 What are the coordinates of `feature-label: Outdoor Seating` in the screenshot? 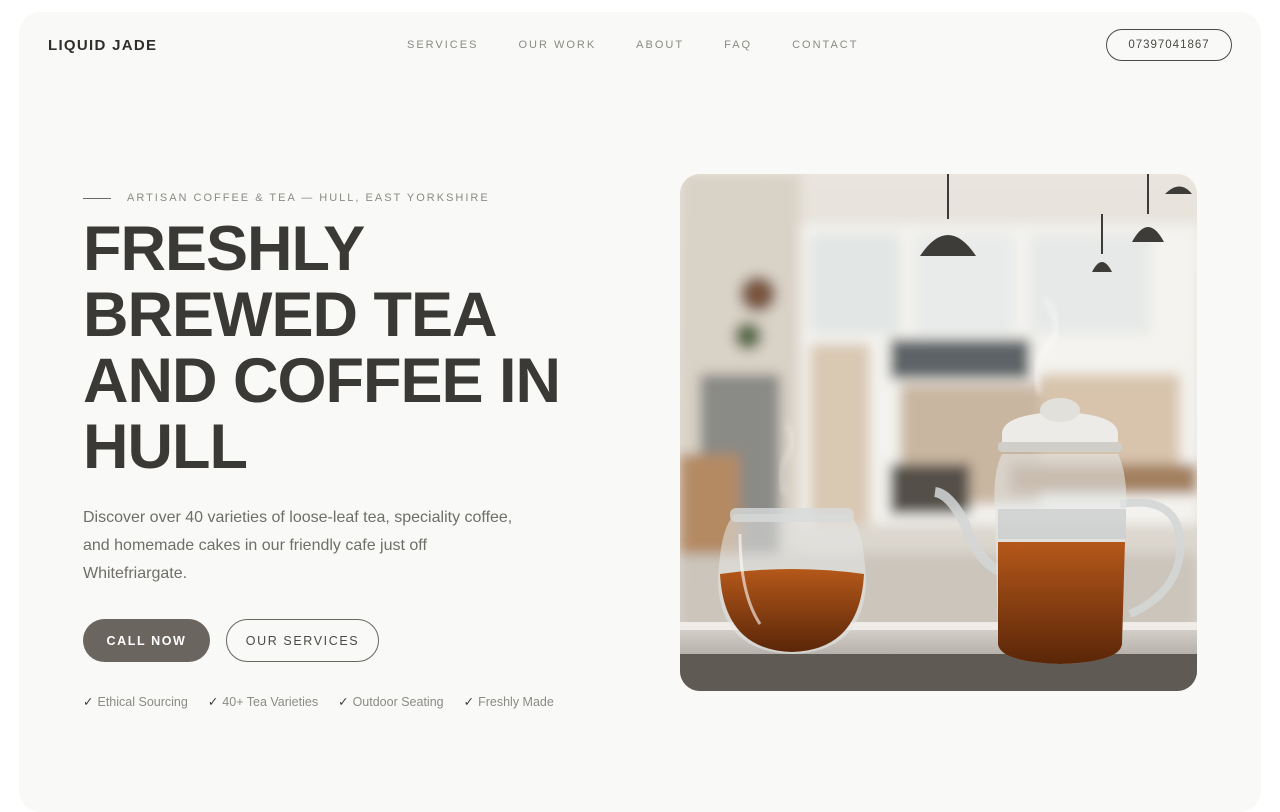 It's located at (398, 702).